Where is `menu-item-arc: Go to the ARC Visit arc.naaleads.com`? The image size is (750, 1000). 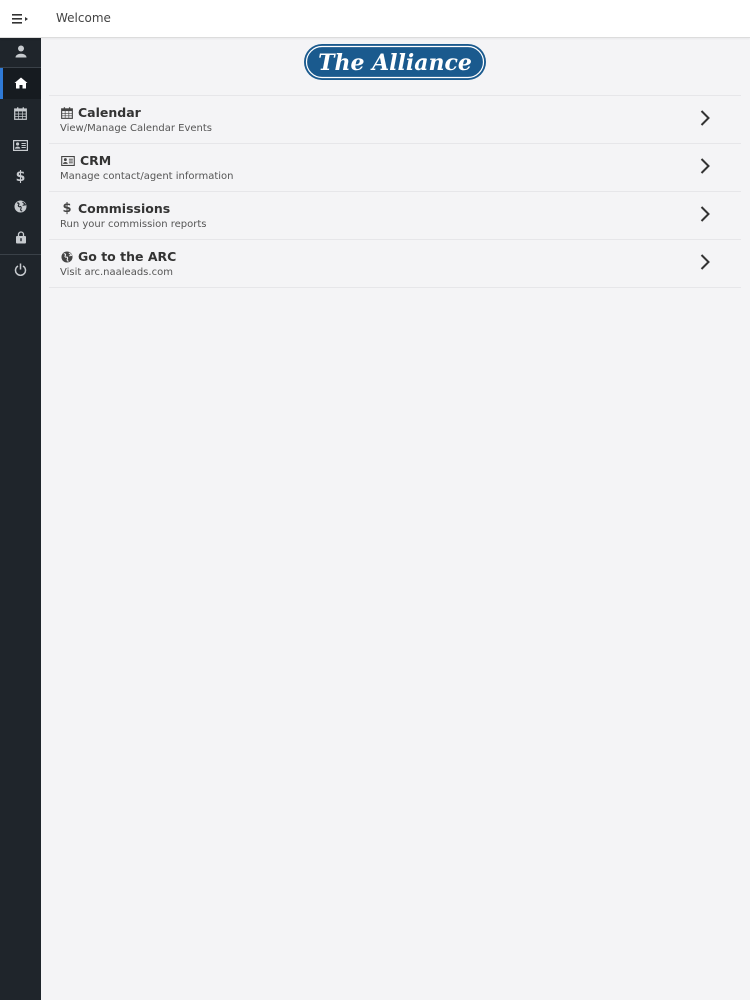
menu-item-arc: Go to the ARC Visit arc.naaleads.com is located at coordinates (395, 263).